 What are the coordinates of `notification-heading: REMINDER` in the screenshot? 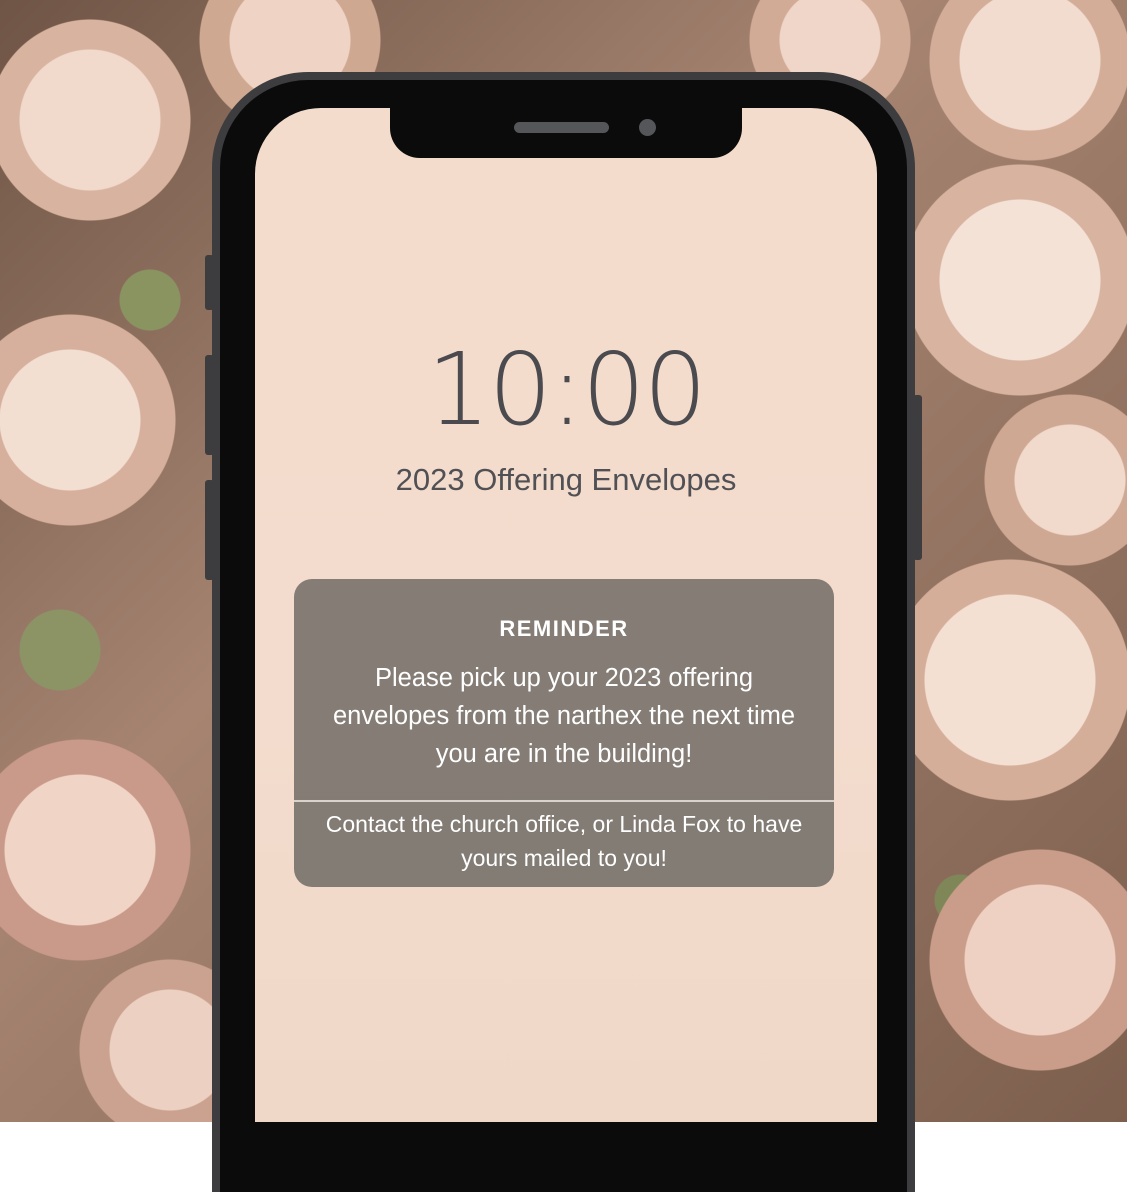 It's located at (564, 628).